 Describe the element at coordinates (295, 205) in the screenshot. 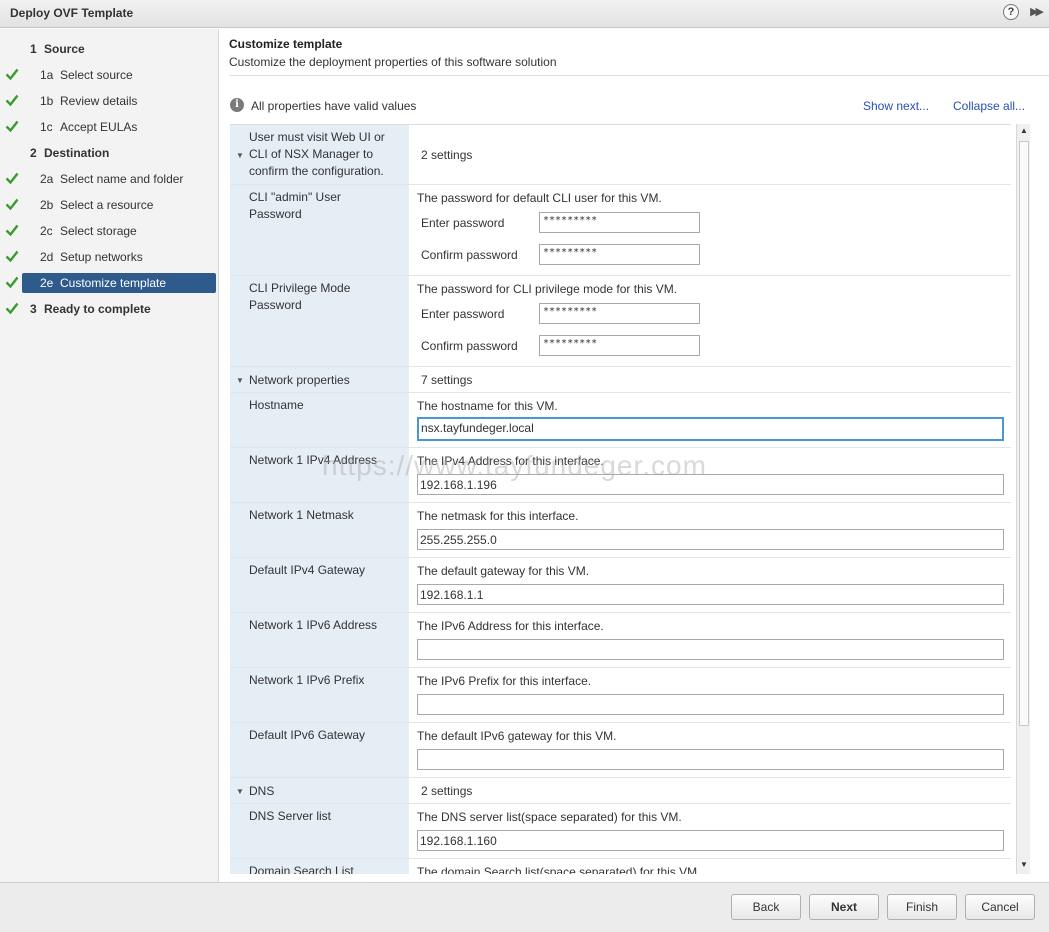

I see `prop-label: CLI "admin" User Password` at that location.